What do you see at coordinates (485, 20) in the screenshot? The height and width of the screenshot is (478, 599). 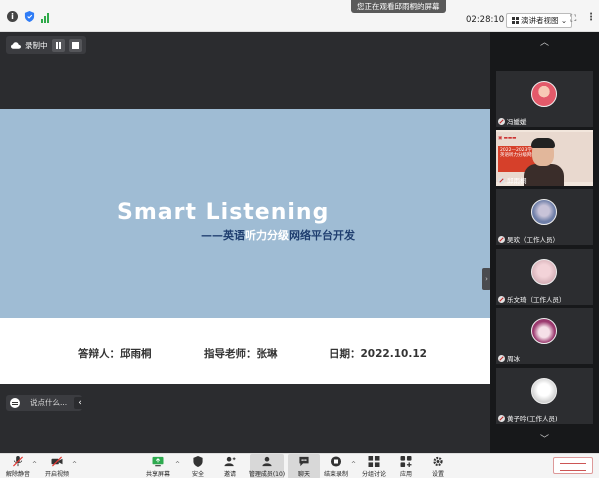 I see `meeting-timer: 02:28:10` at bounding box center [485, 20].